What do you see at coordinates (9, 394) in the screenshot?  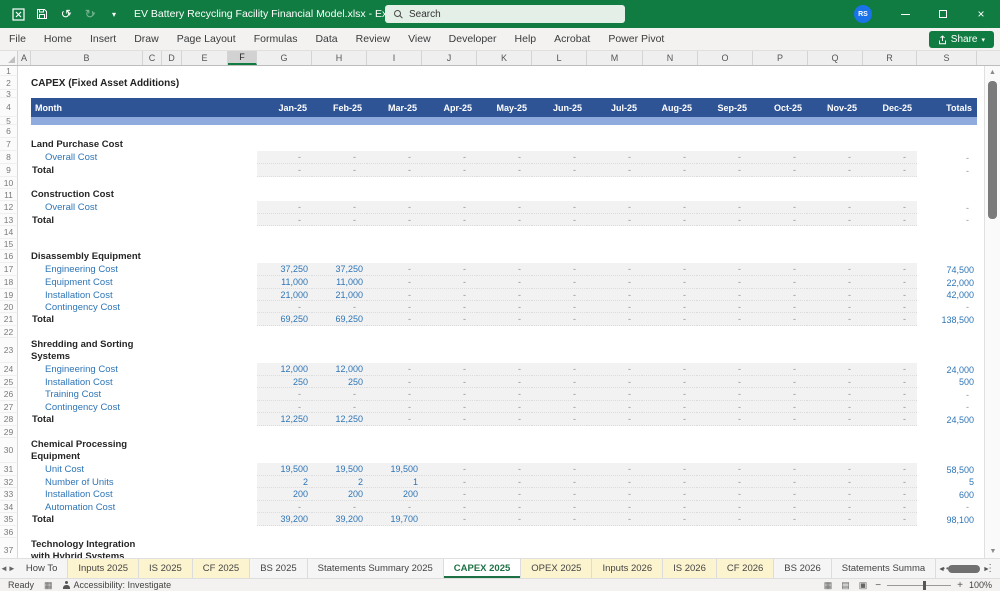 I see `row-number-26: 26` at bounding box center [9, 394].